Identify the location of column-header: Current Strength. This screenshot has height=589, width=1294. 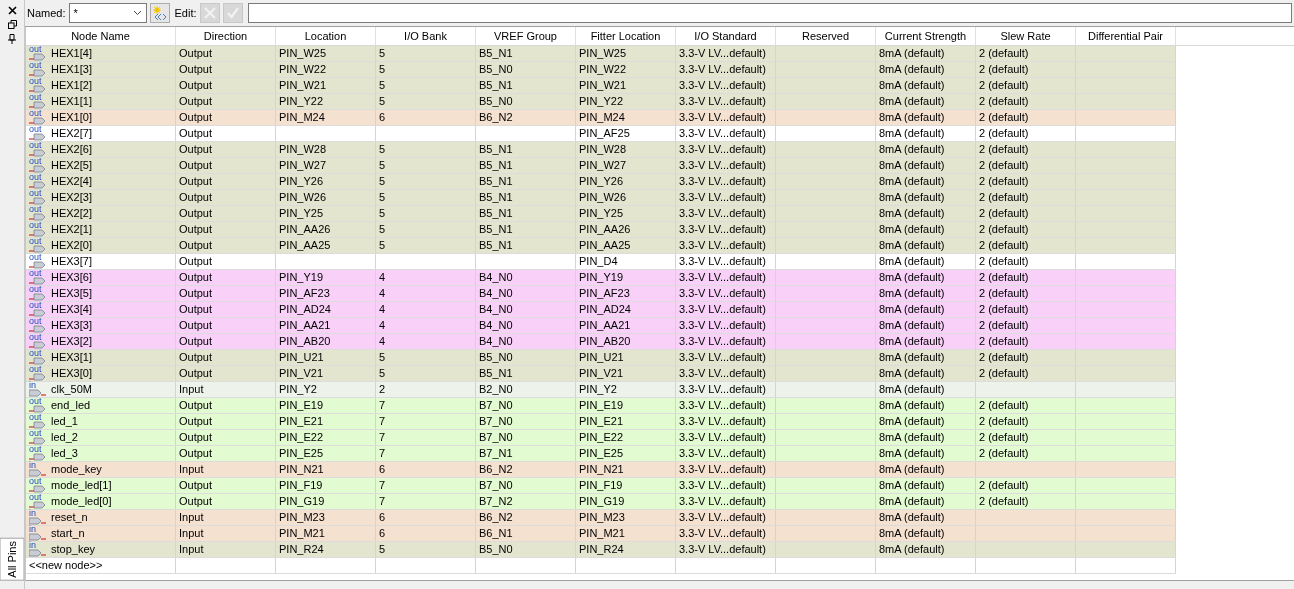
(926, 36).